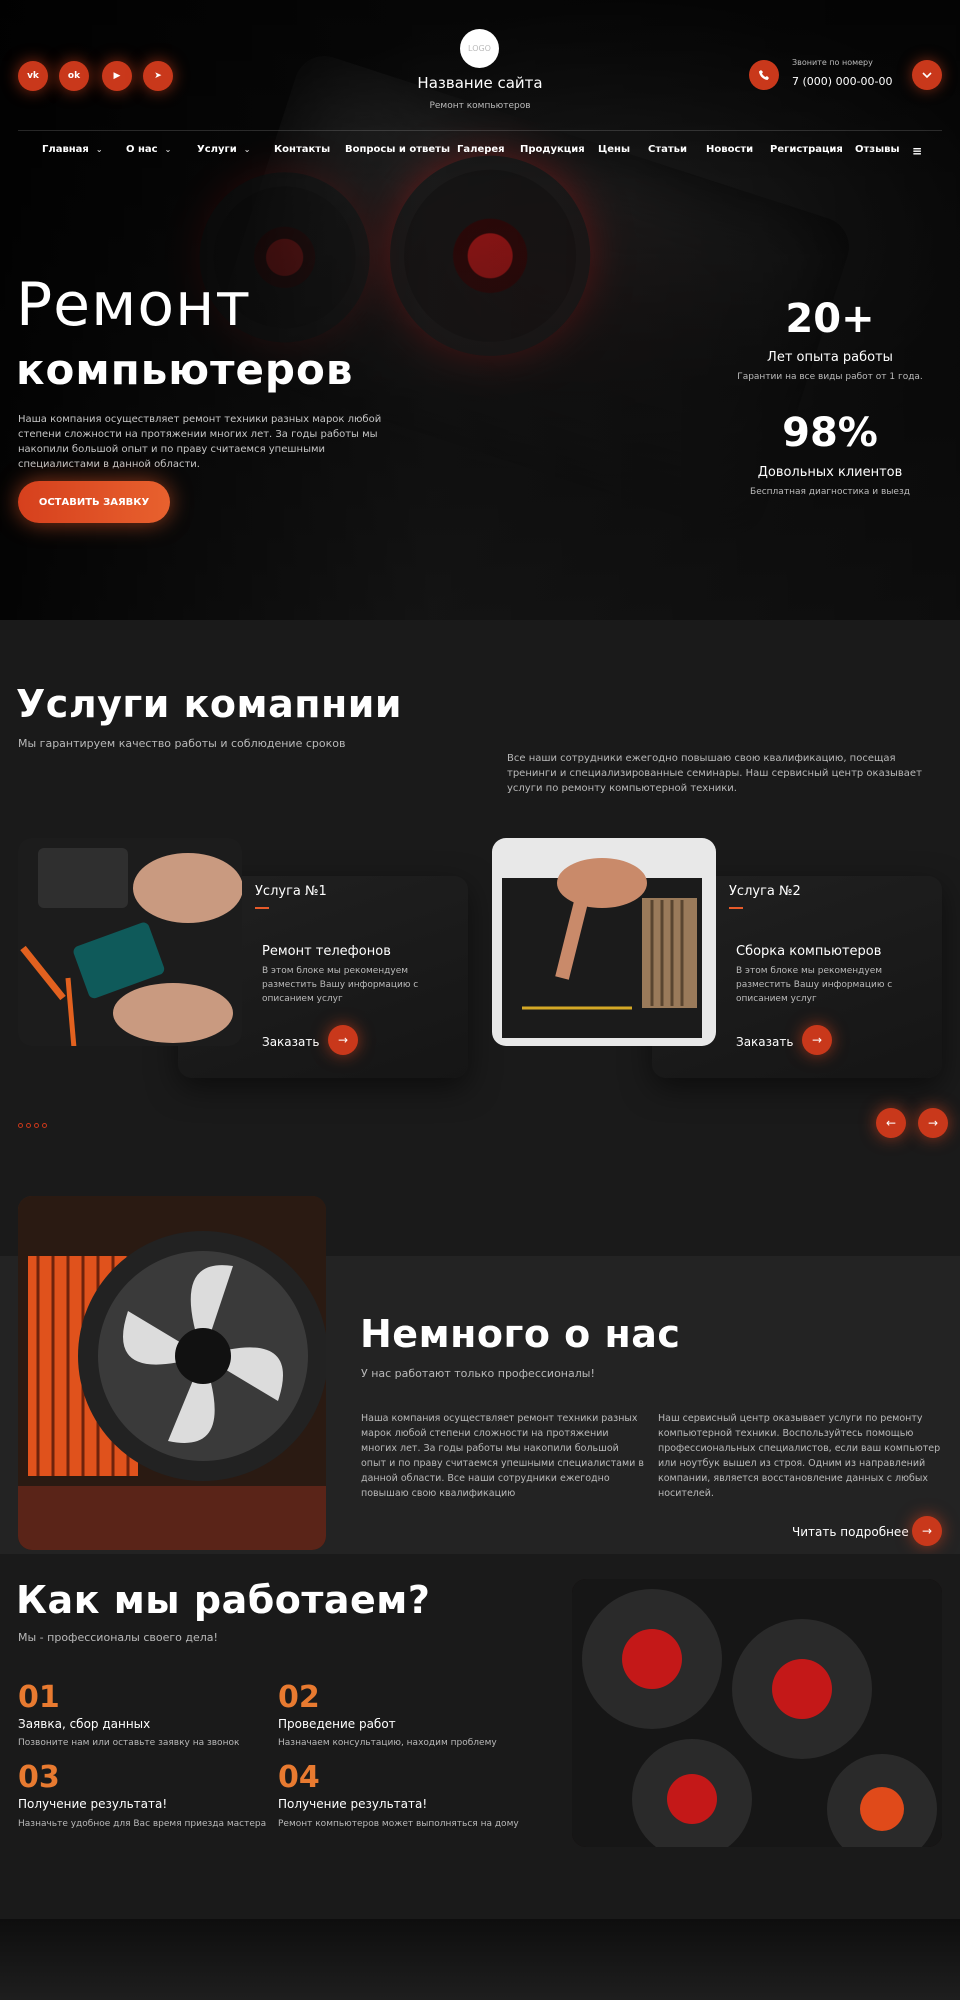 This screenshot has height=2000, width=960. What do you see at coordinates (667, 149) in the screenshot?
I see `nav-item-articles: Статьи` at bounding box center [667, 149].